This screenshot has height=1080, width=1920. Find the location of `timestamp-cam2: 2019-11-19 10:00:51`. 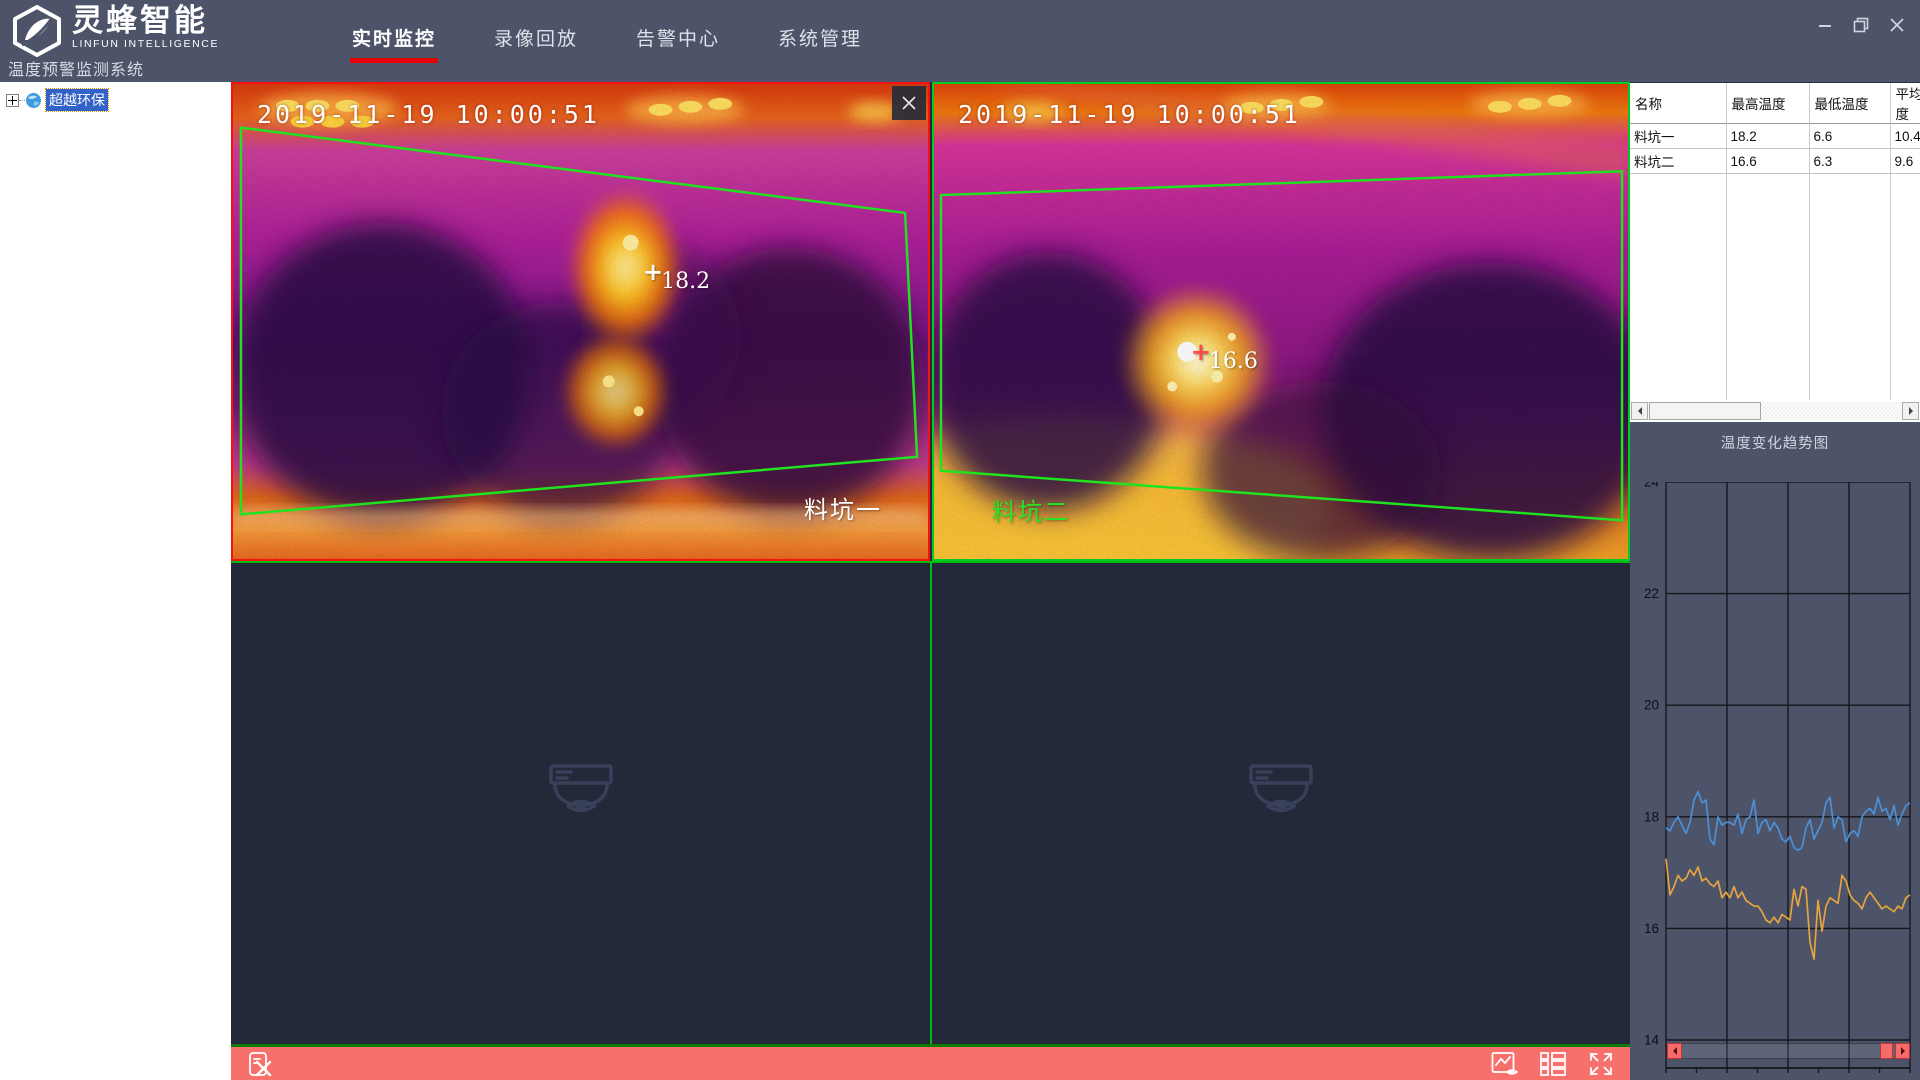

timestamp-cam2: 2019-11-19 10:00:51 is located at coordinates (1129, 114).